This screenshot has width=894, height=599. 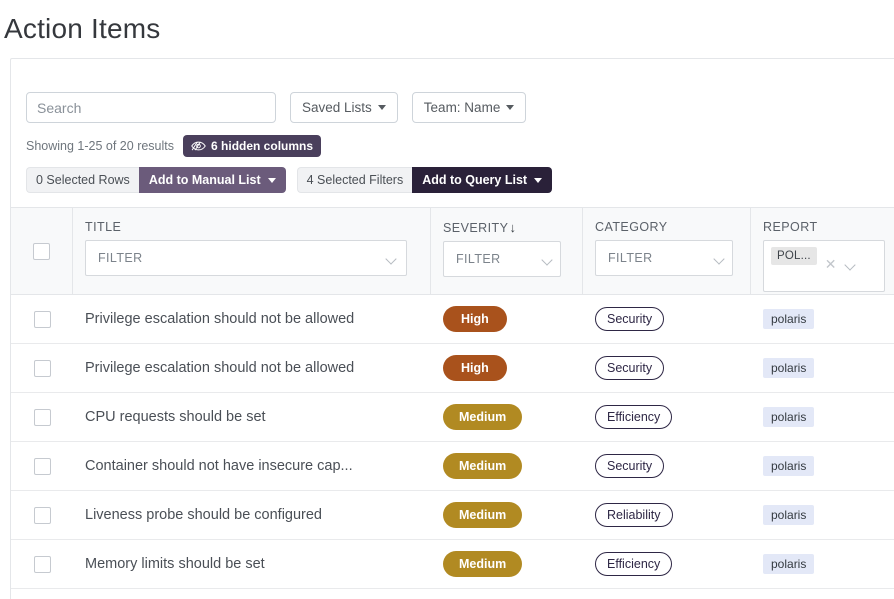 What do you see at coordinates (246, 258) in the screenshot?
I see `title-filter-select: FILTER` at bounding box center [246, 258].